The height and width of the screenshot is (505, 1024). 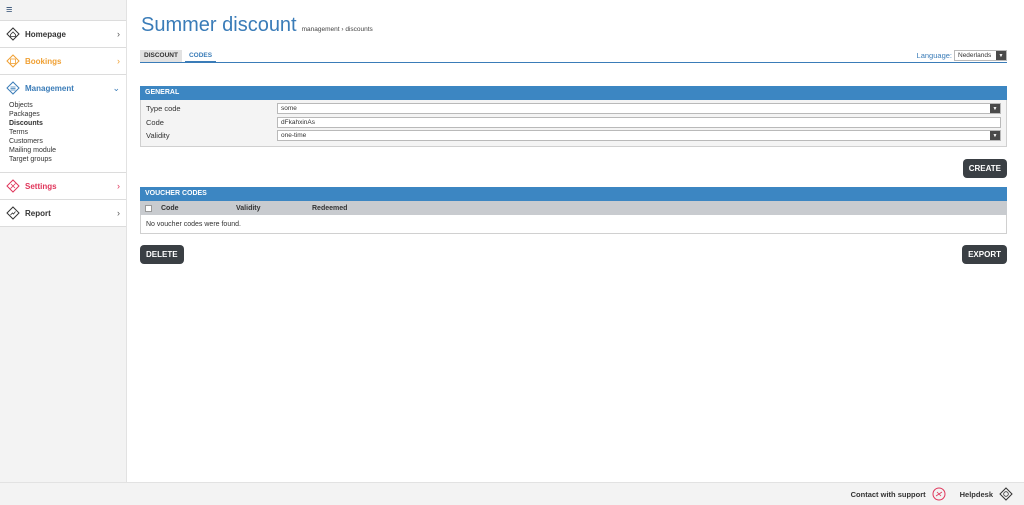 What do you see at coordinates (939, 494) in the screenshot?
I see `support-icon` at bounding box center [939, 494].